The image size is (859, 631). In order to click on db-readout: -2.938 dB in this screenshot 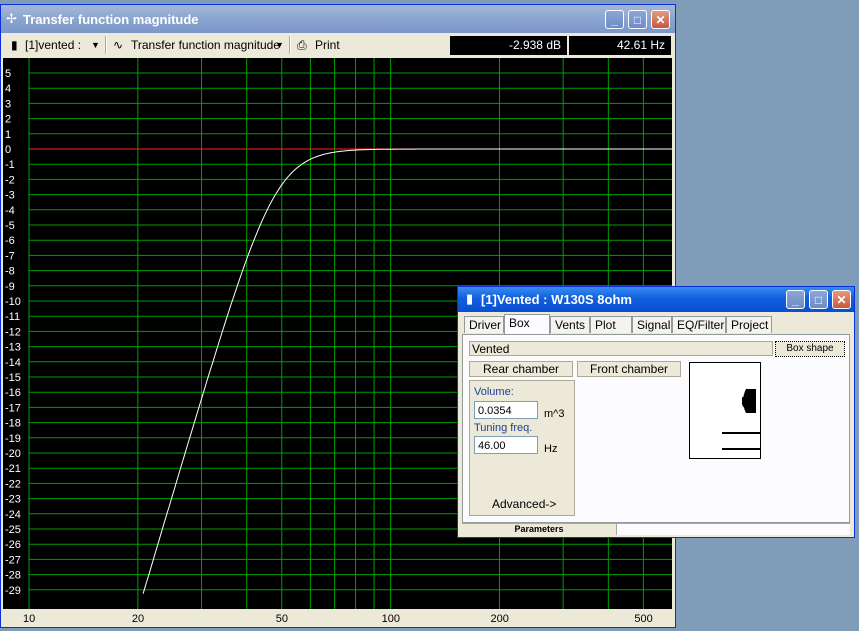, I will do `click(508, 45)`.